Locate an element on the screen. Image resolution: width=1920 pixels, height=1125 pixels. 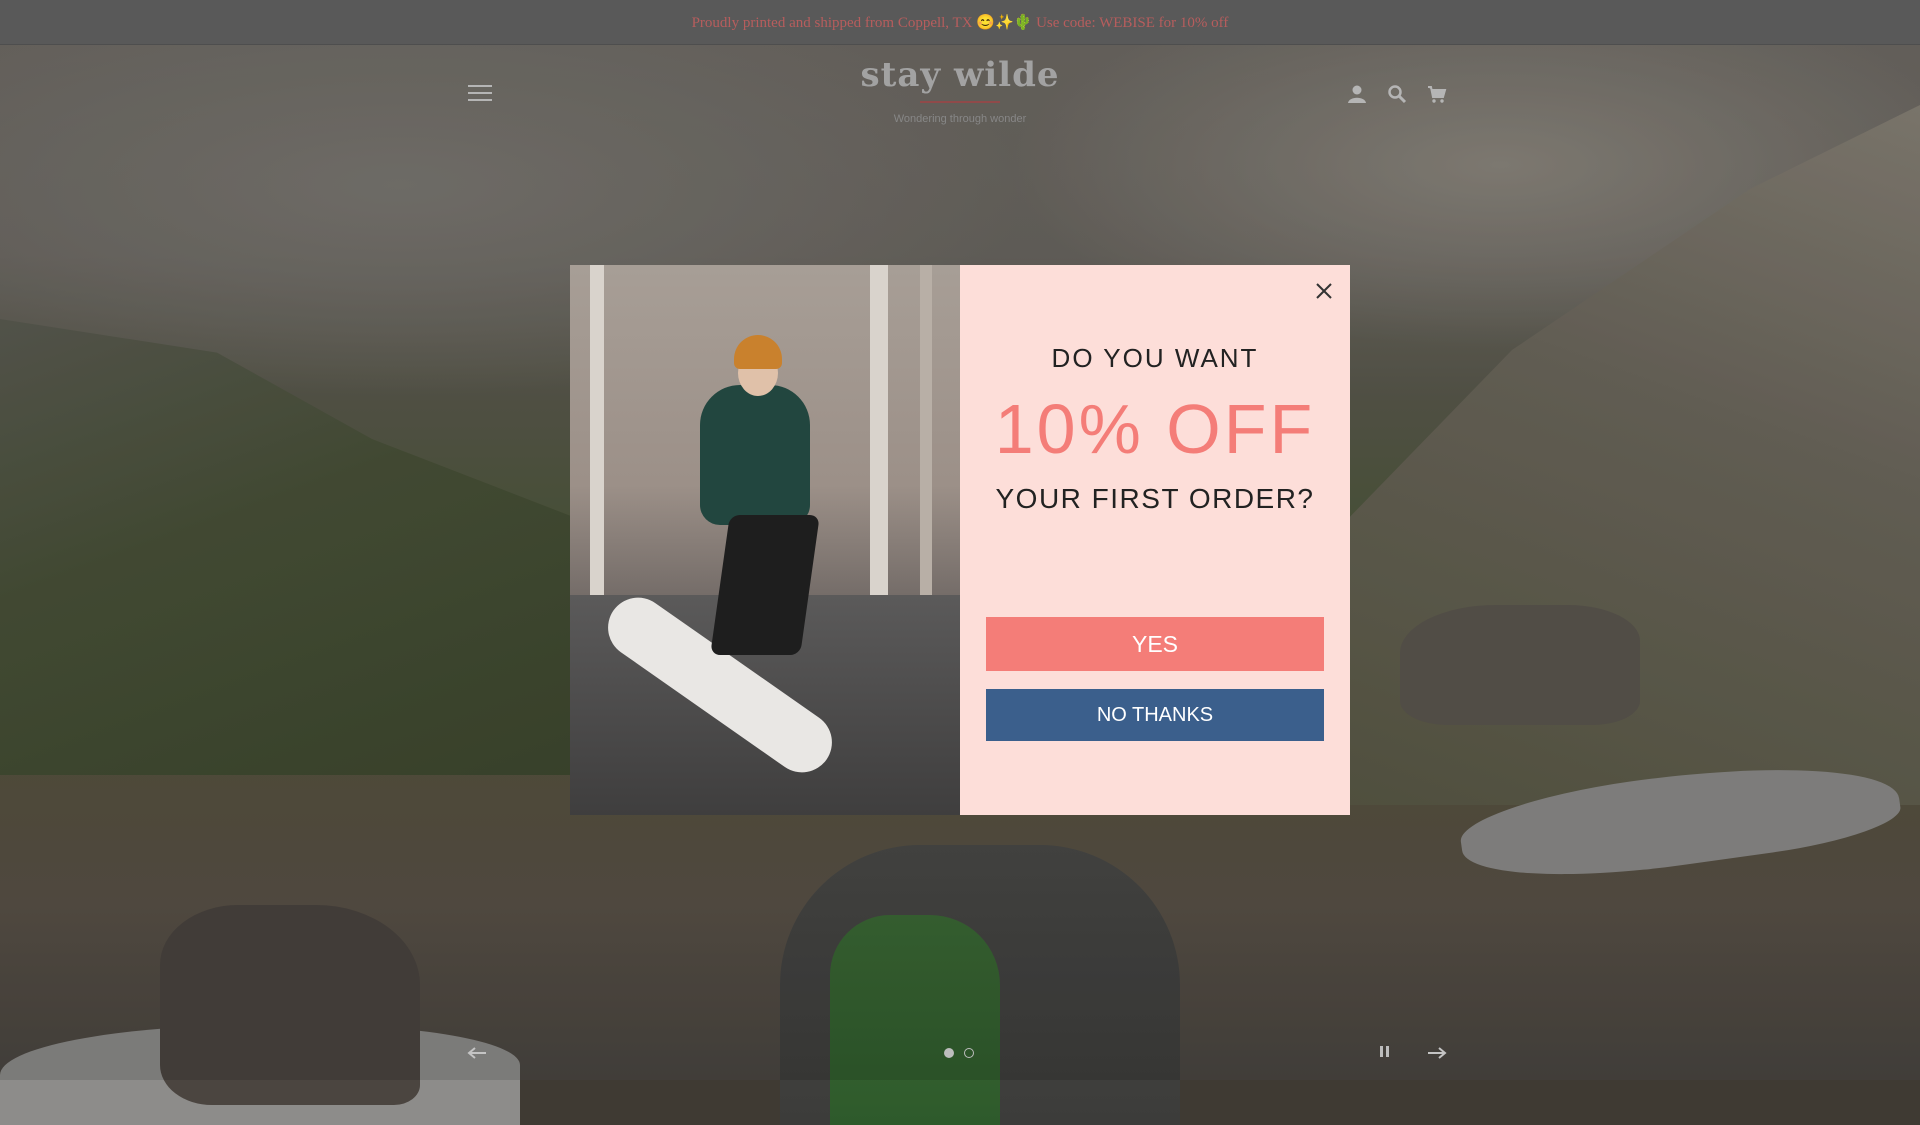
photo-beanie is located at coordinates (758, 352).